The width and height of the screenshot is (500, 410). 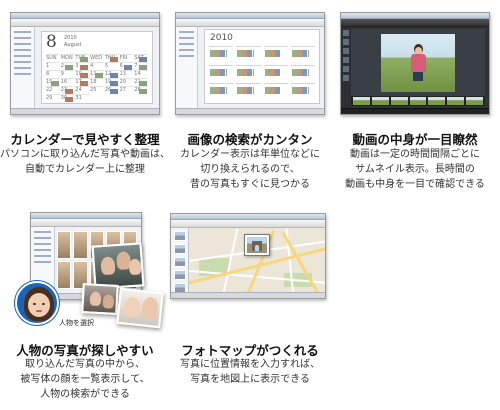 I want to click on calendar-weekday-label: WED, so click(x=97, y=57).